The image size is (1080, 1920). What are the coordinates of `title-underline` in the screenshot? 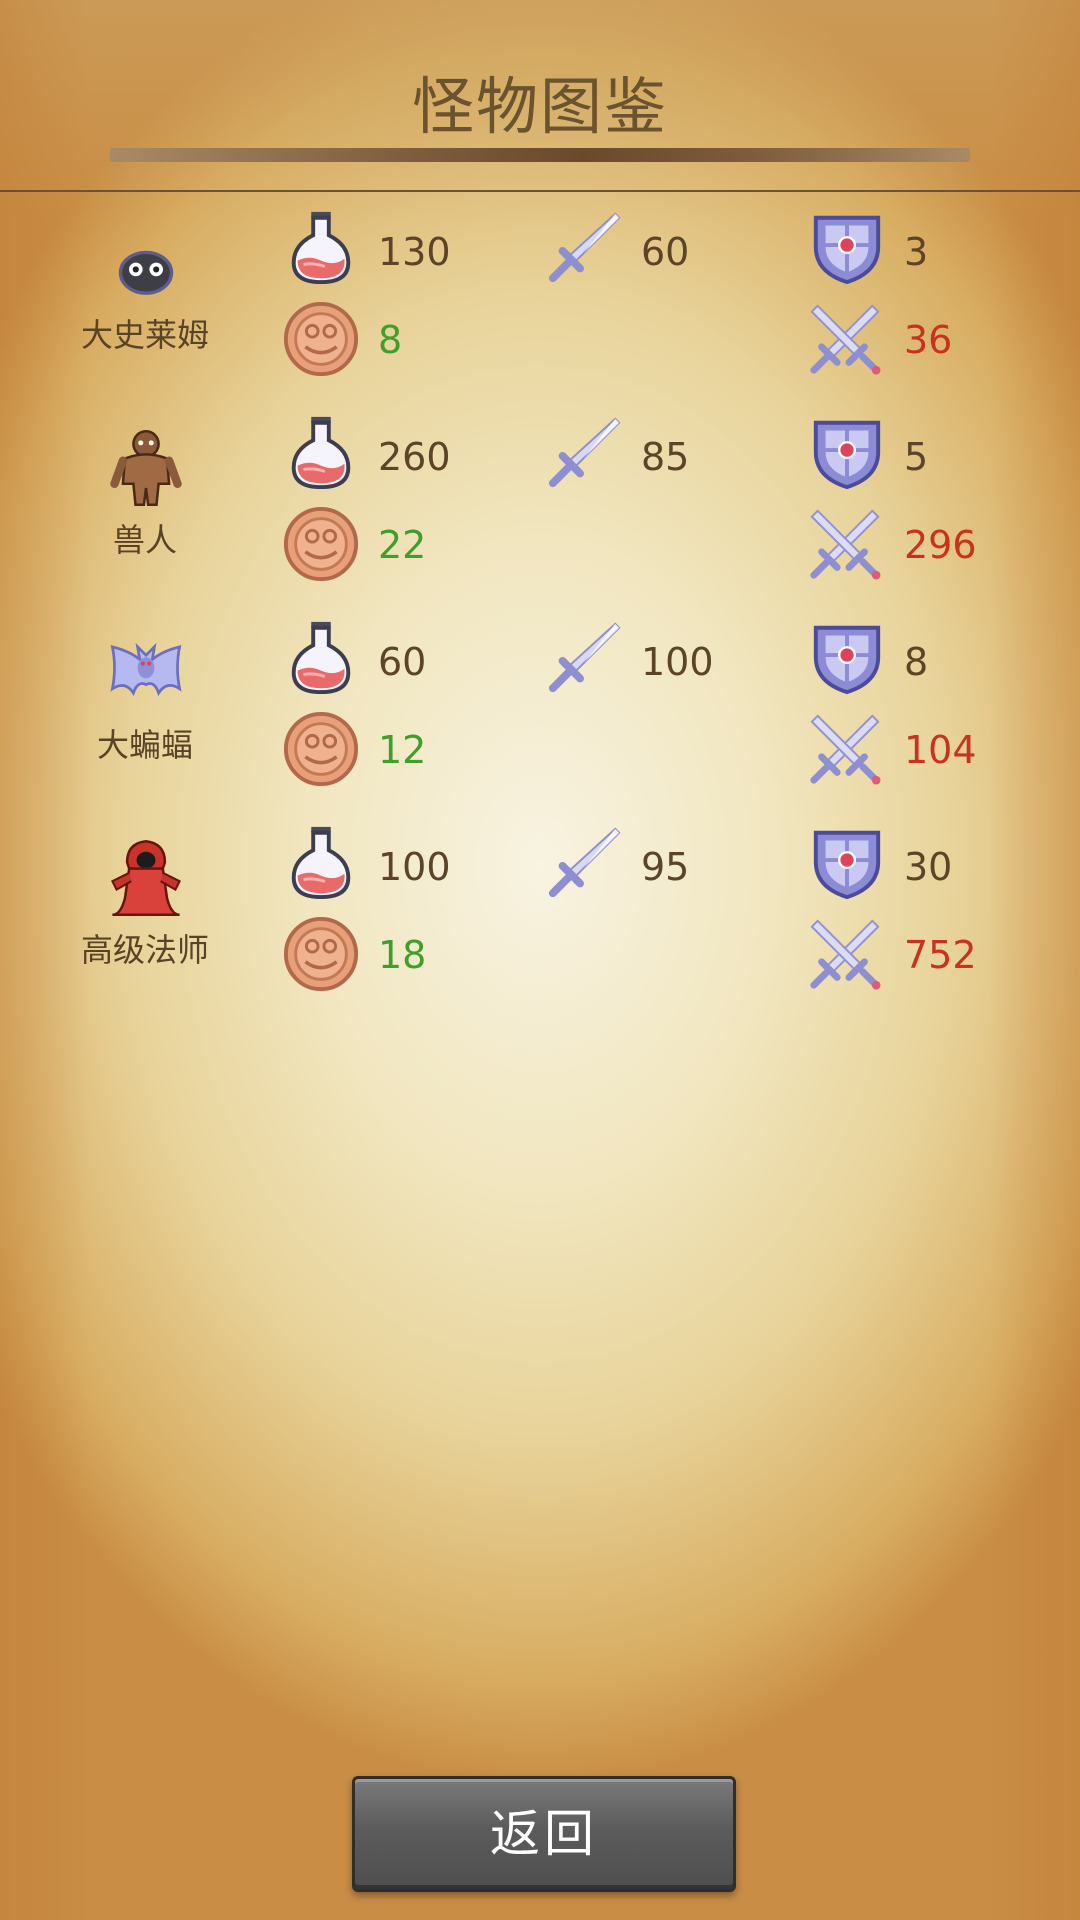 It's located at (540, 155).